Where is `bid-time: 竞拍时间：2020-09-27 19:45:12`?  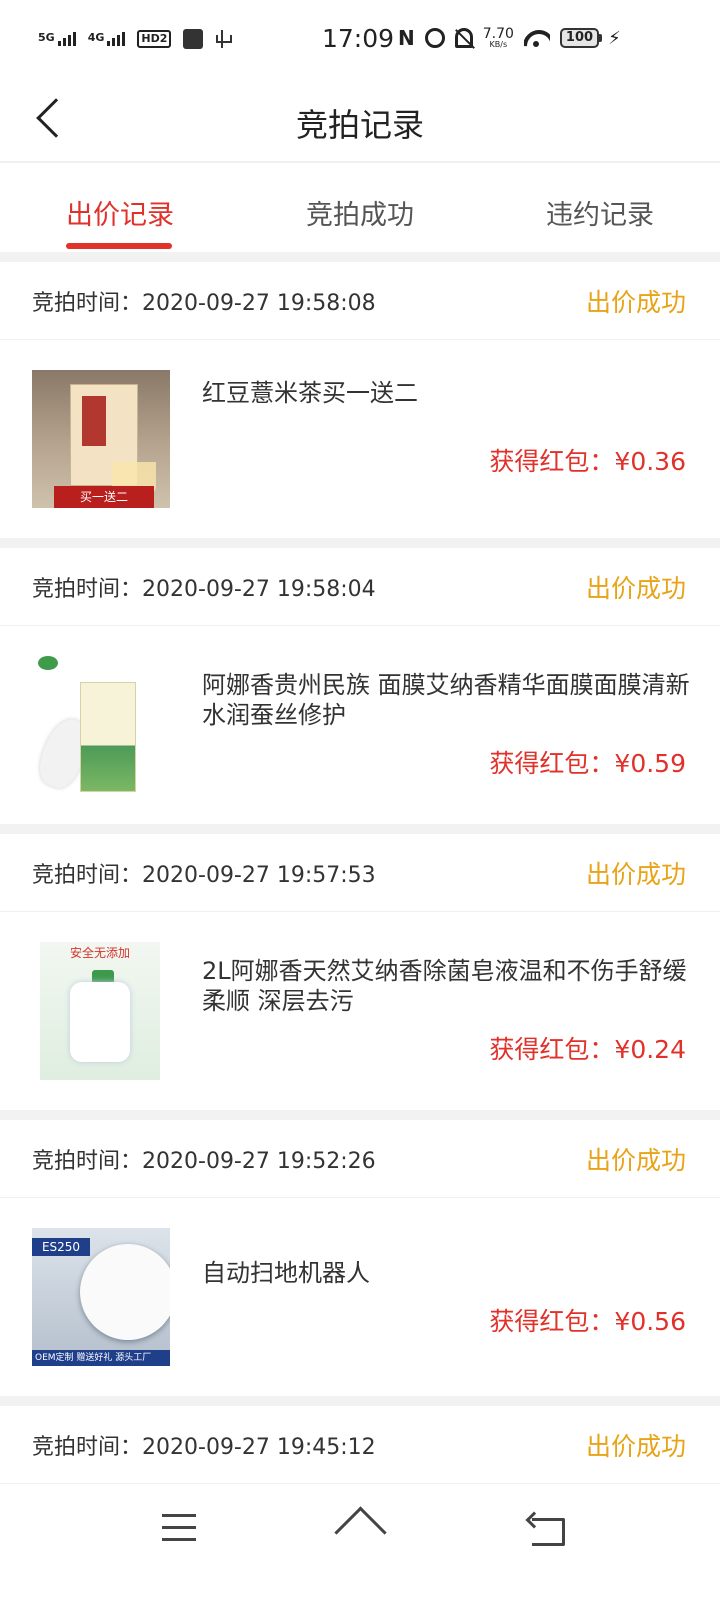
bid-time: 竞拍时间：2020-09-27 19:45:12 is located at coordinates (204, 1447).